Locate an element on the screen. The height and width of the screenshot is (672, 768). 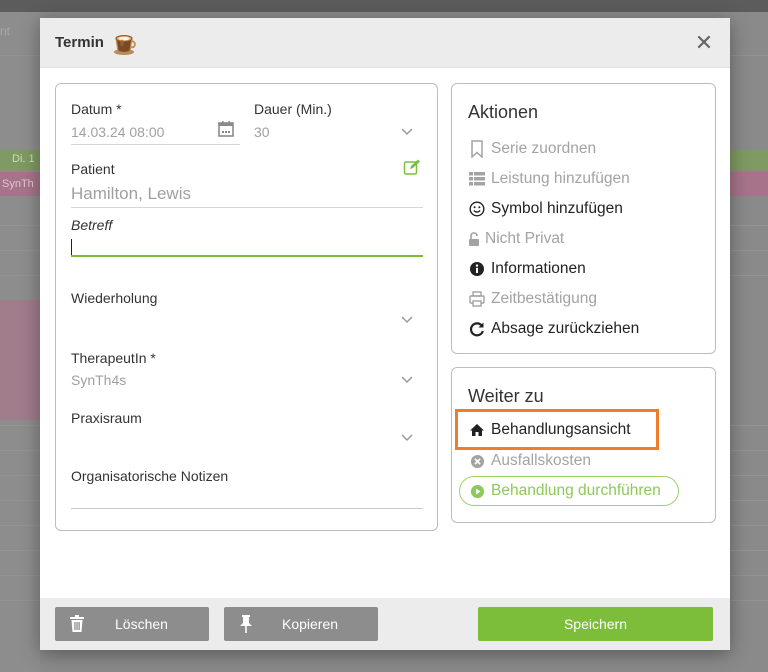
coffee-cup-icon is located at coordinates (124, 43).